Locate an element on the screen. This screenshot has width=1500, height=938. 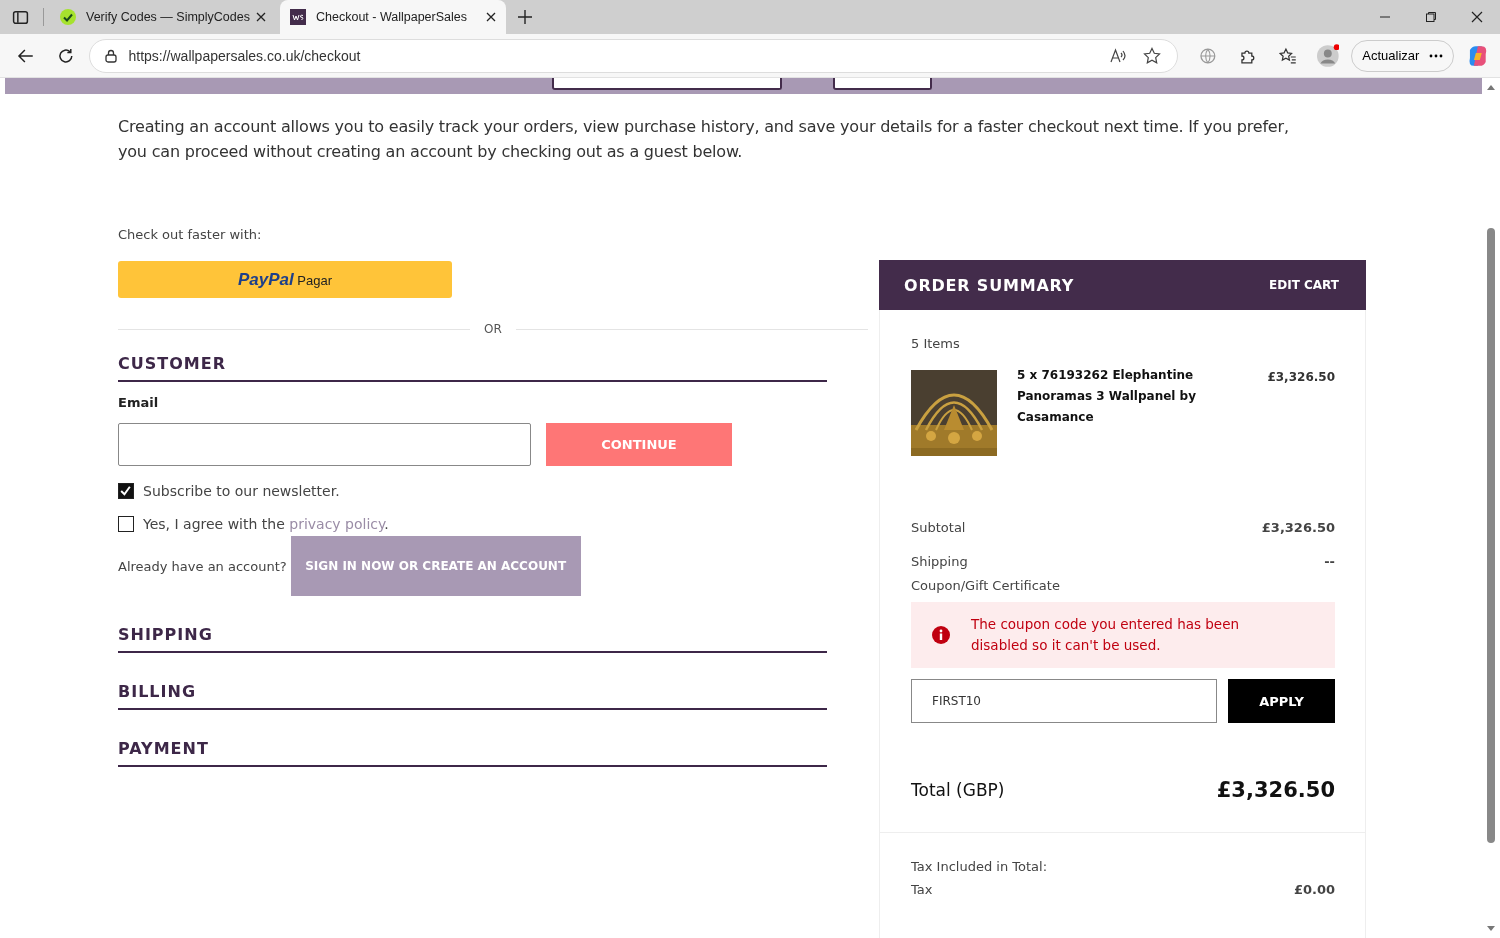
apply-button: APPLY is located at coordinates (1281, 701).